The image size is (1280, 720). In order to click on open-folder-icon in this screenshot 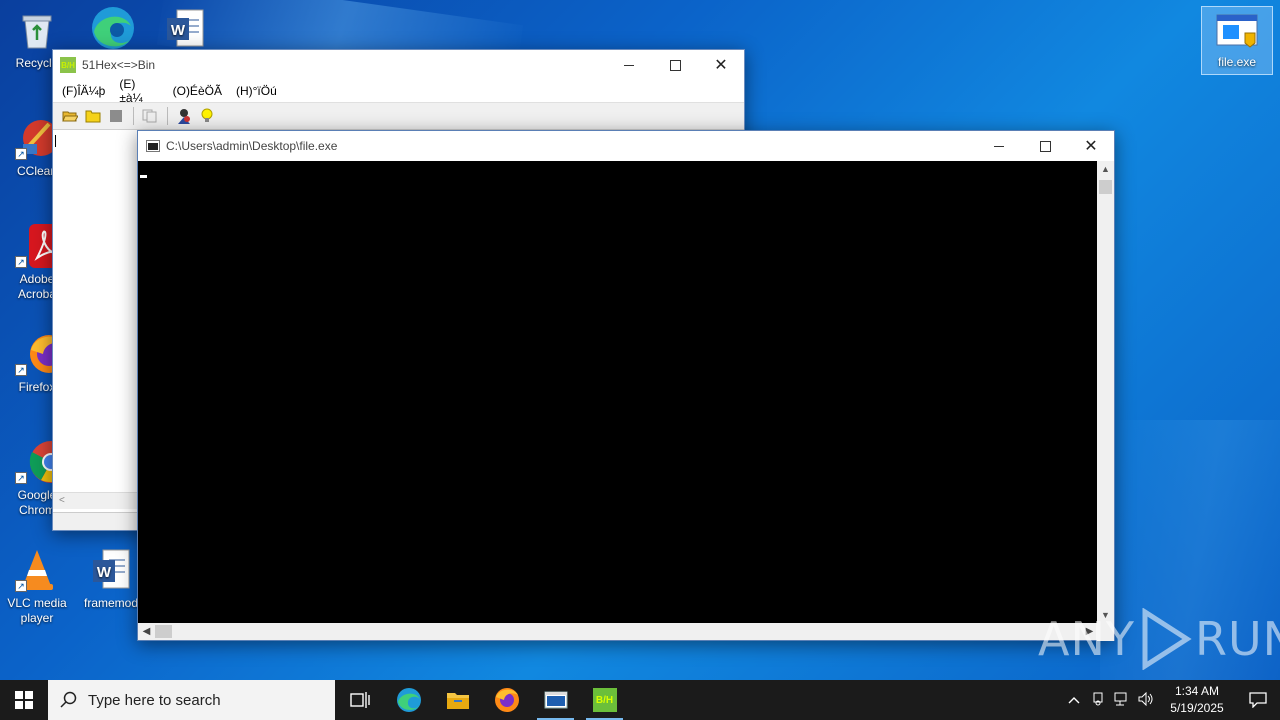, I will do `click(70, 116)`.